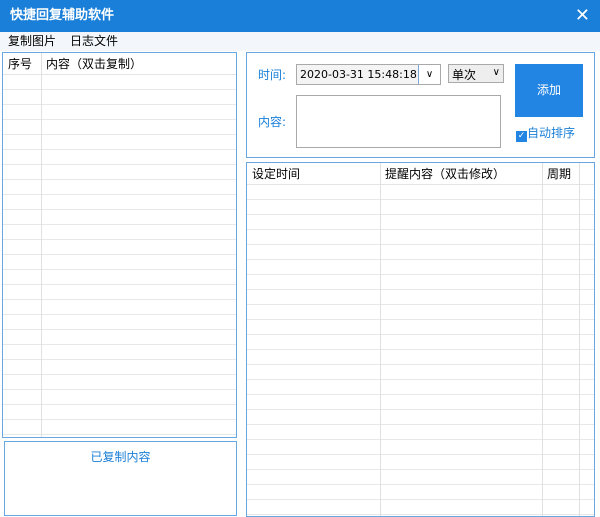 The image size is (600, 517). What do you see at coordinates (445, 174) in the screenshot?
I see `col-reminder-content: 提醒内容（双击修改）` at bounding box center [445, 174].